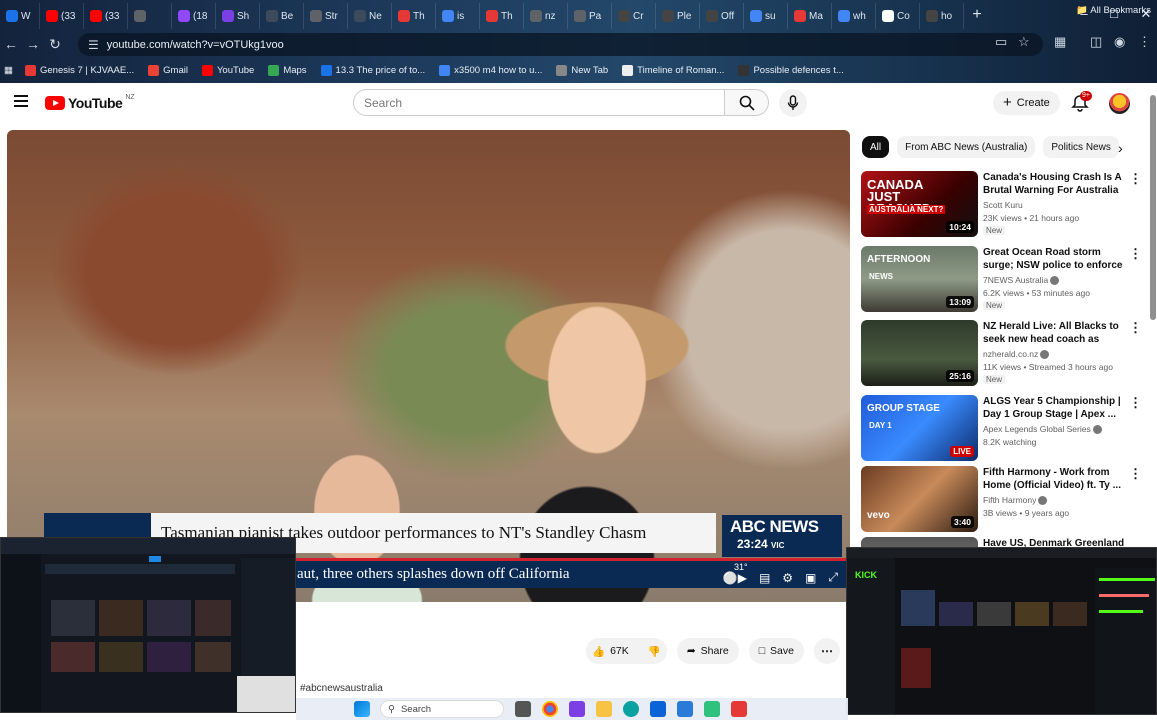 The width and height of the screenshot is (1157, 720). Describe the element at coordinates (833, 577) in the screenshot. I see `fullscreen-icon: ⤢` at that location.